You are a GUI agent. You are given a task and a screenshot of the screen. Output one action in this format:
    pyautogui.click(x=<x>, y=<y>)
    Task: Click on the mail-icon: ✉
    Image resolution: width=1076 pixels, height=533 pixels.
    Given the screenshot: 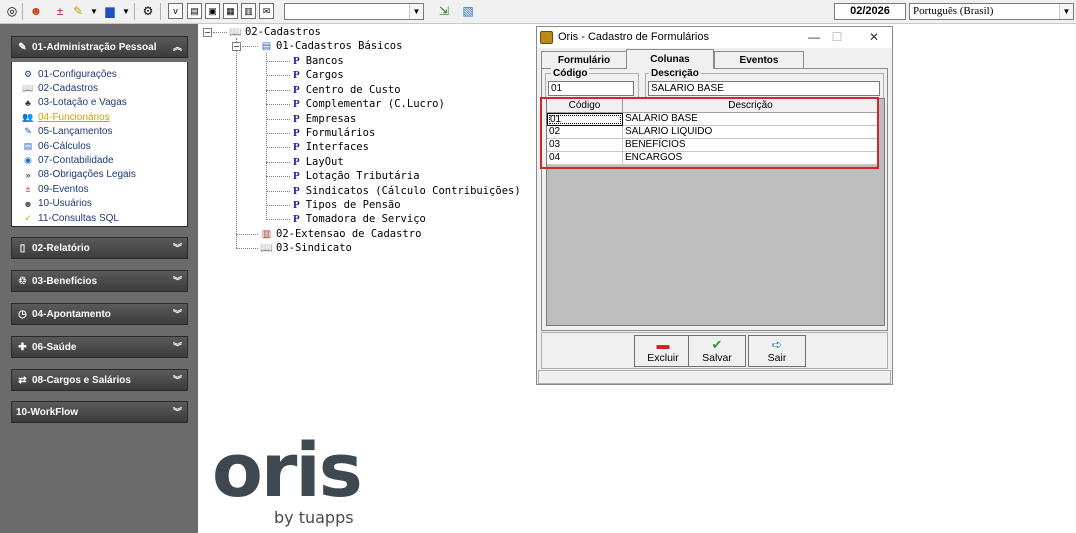 What is the action you would take?
    pyautogui.click(x=266, y=11)
    